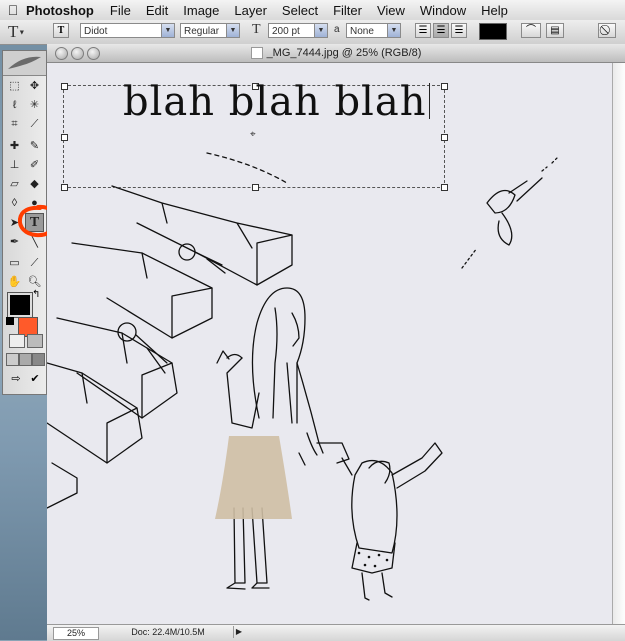 This screenshot has height=641, width=625. Describe the element at coordinates (250, 10) in the screenshot. I see `menu-layer: Layer` at that location.